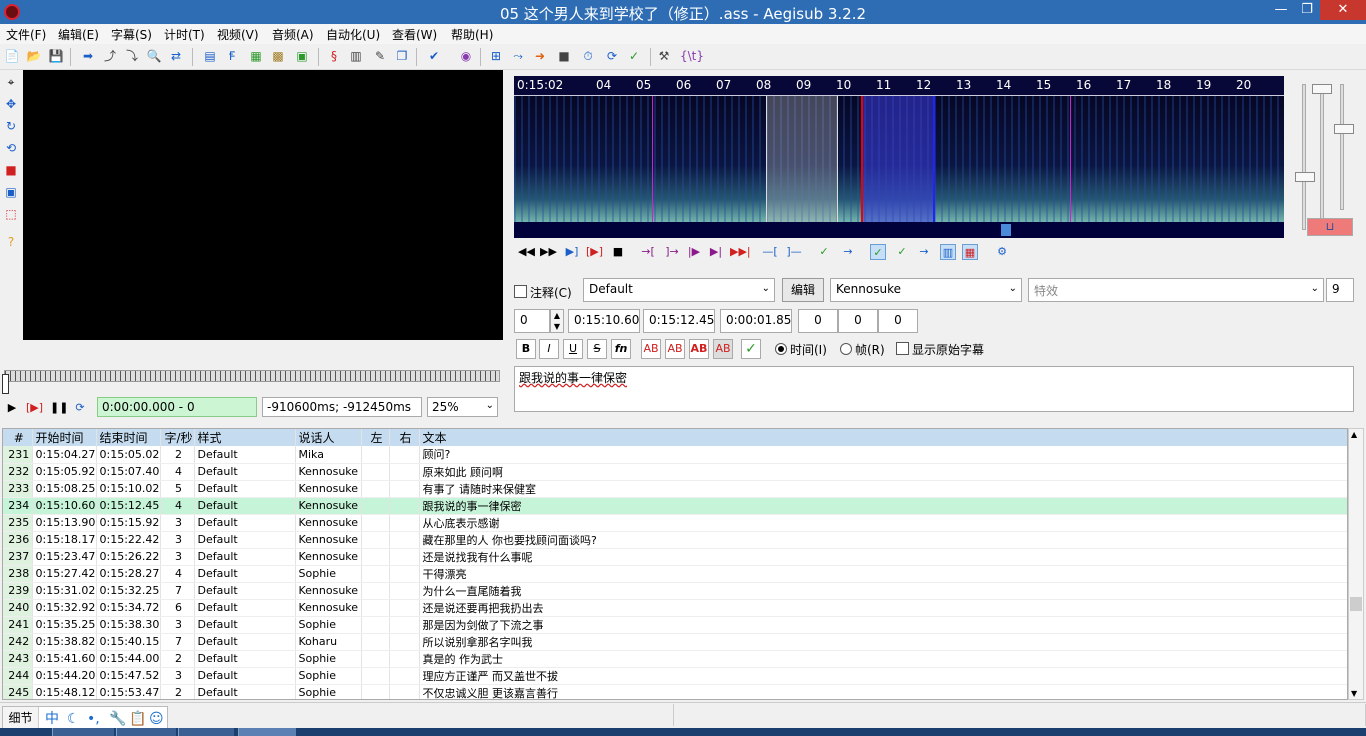 Image resolution: width=1366 pixels, height=736 pixels. What do you see at coordinates (723, 349) in the screenshot?
I see `shadow-color-button: AB` at bounding box center [723, 349].